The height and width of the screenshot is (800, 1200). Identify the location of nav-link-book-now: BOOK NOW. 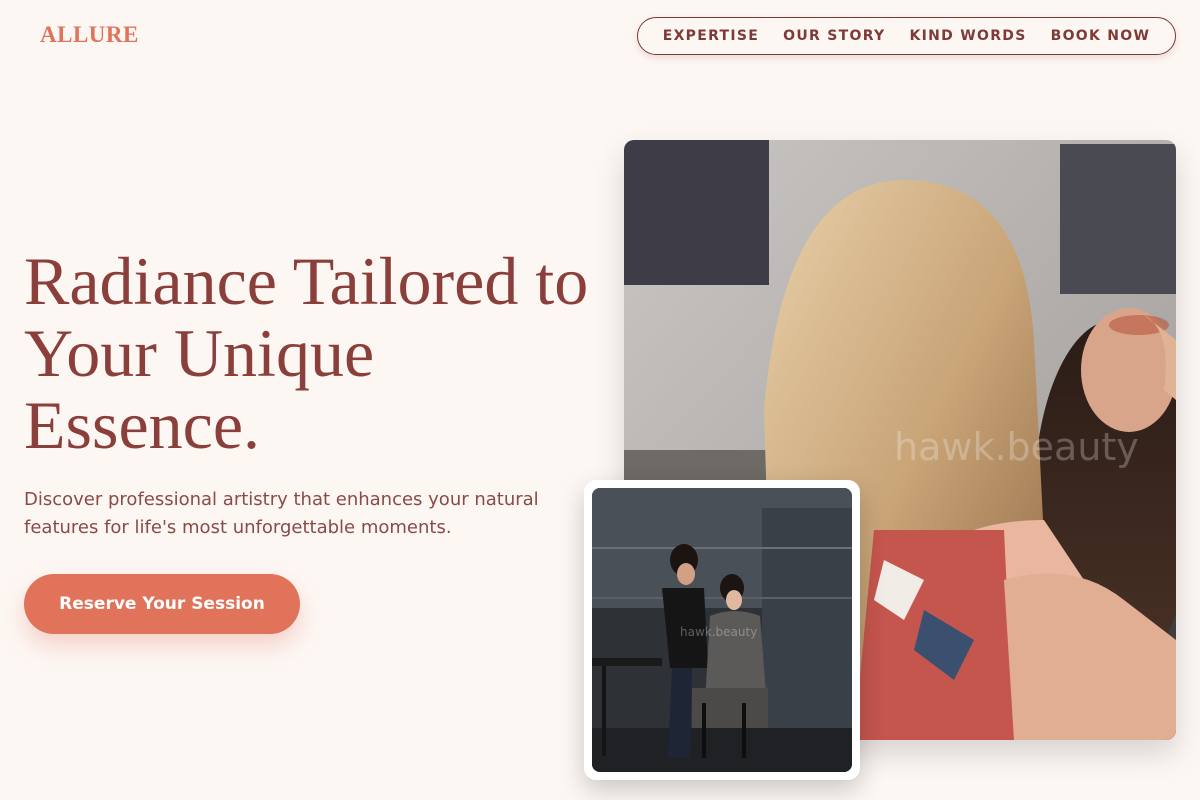
(1101, 36).